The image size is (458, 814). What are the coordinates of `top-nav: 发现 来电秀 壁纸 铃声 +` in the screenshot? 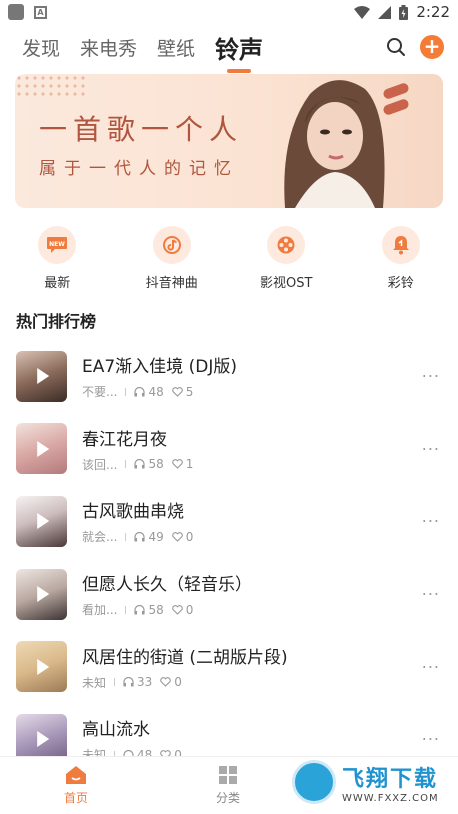 It's located at (229, 49).